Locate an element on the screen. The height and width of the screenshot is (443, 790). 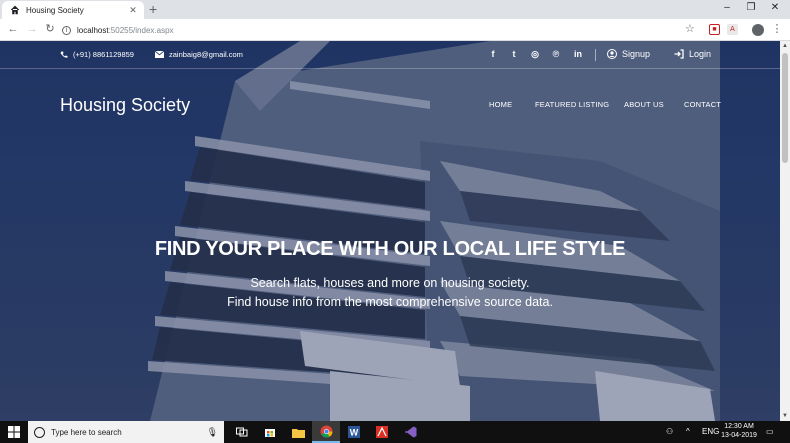
nav-contact: CONTACT is located at coordinates (702, 104).